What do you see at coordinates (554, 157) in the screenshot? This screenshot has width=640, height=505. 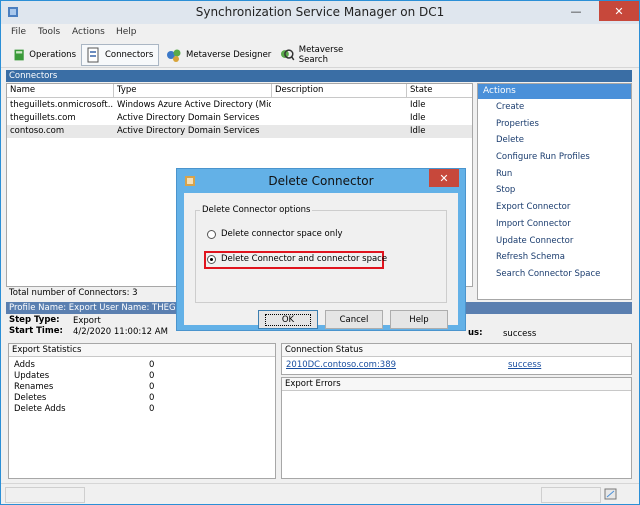 I see `action-configure-run-profiles: Configure Run Profiles` at bounding box center [554, 157].